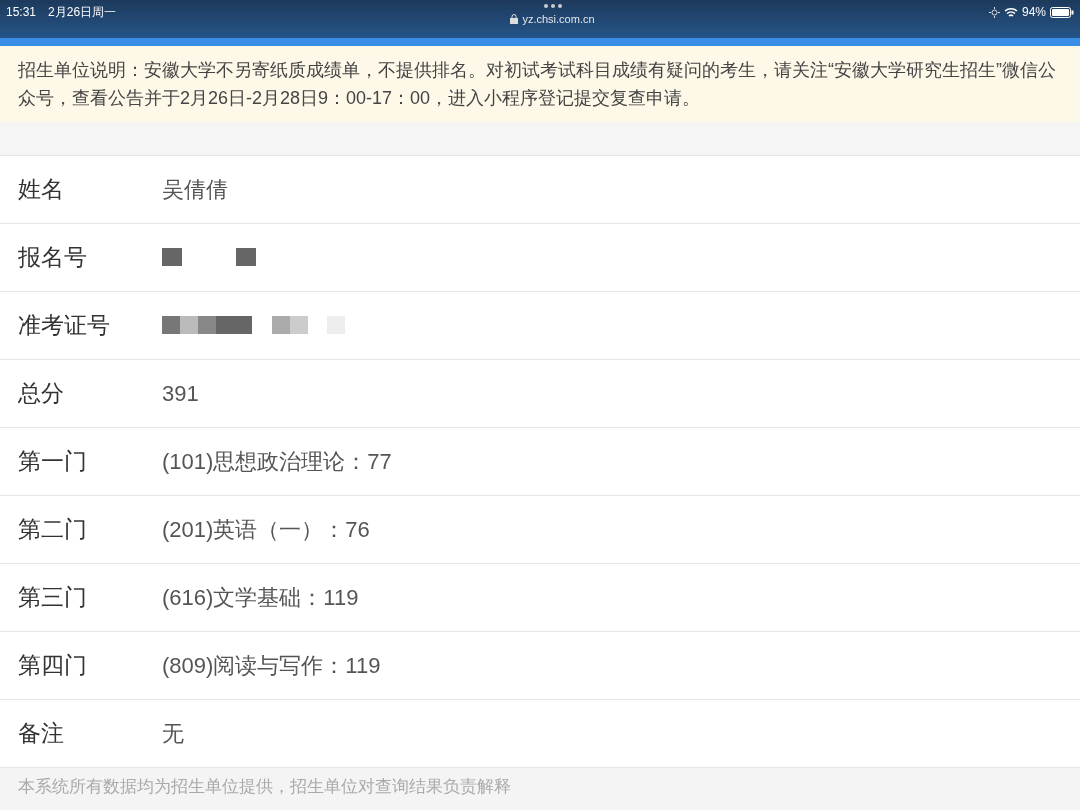 This screenshot has height=810, width=1080. I want to click on field-label: 第四门, so click(52, 666).